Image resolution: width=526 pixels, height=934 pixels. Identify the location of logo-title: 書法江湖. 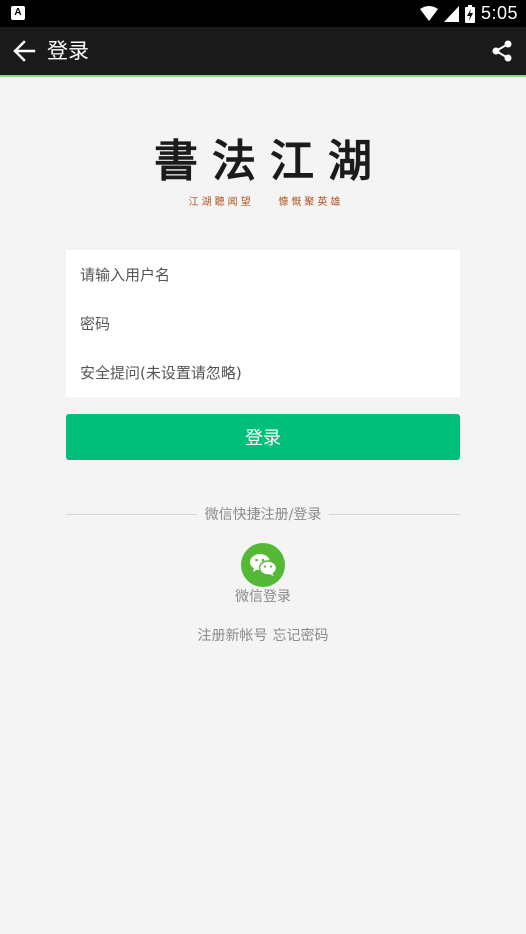
(270, 161).